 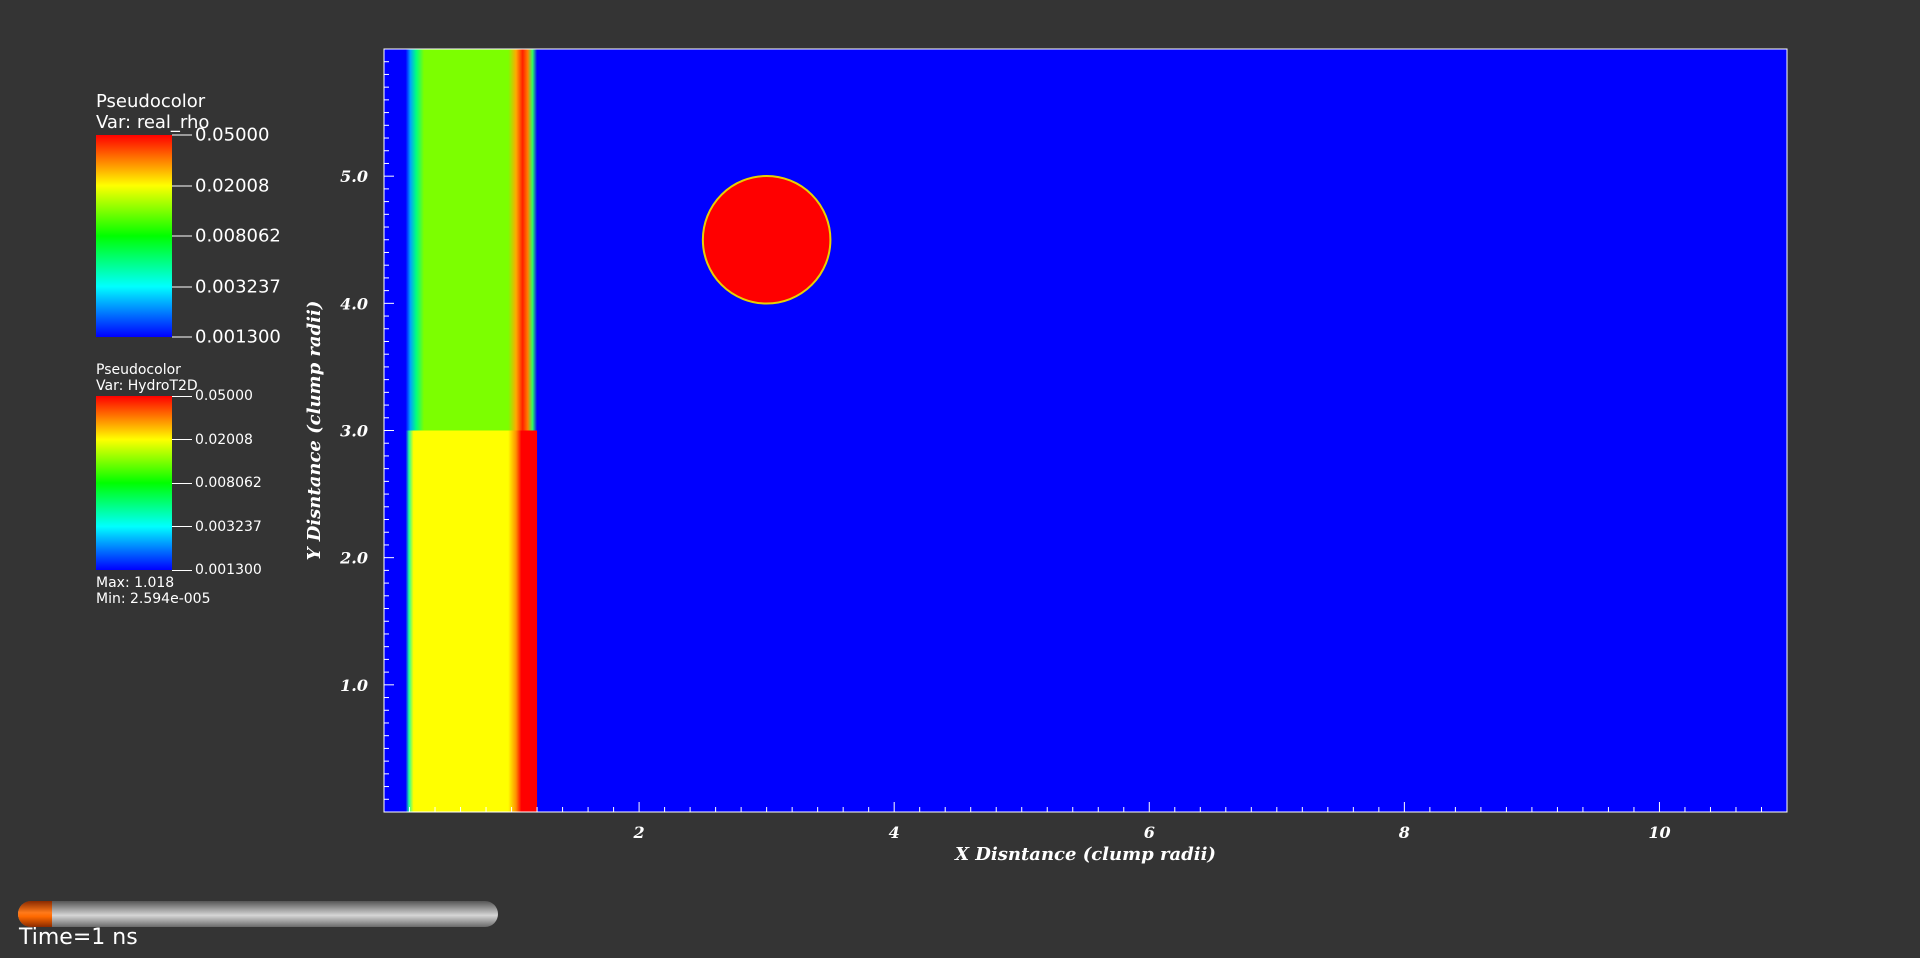 What do you see at coordinates (1085, 854) in the screenshot?
I see `x-axis-label: X Disntance (clump radii)` at bounding box center [1085, 854].